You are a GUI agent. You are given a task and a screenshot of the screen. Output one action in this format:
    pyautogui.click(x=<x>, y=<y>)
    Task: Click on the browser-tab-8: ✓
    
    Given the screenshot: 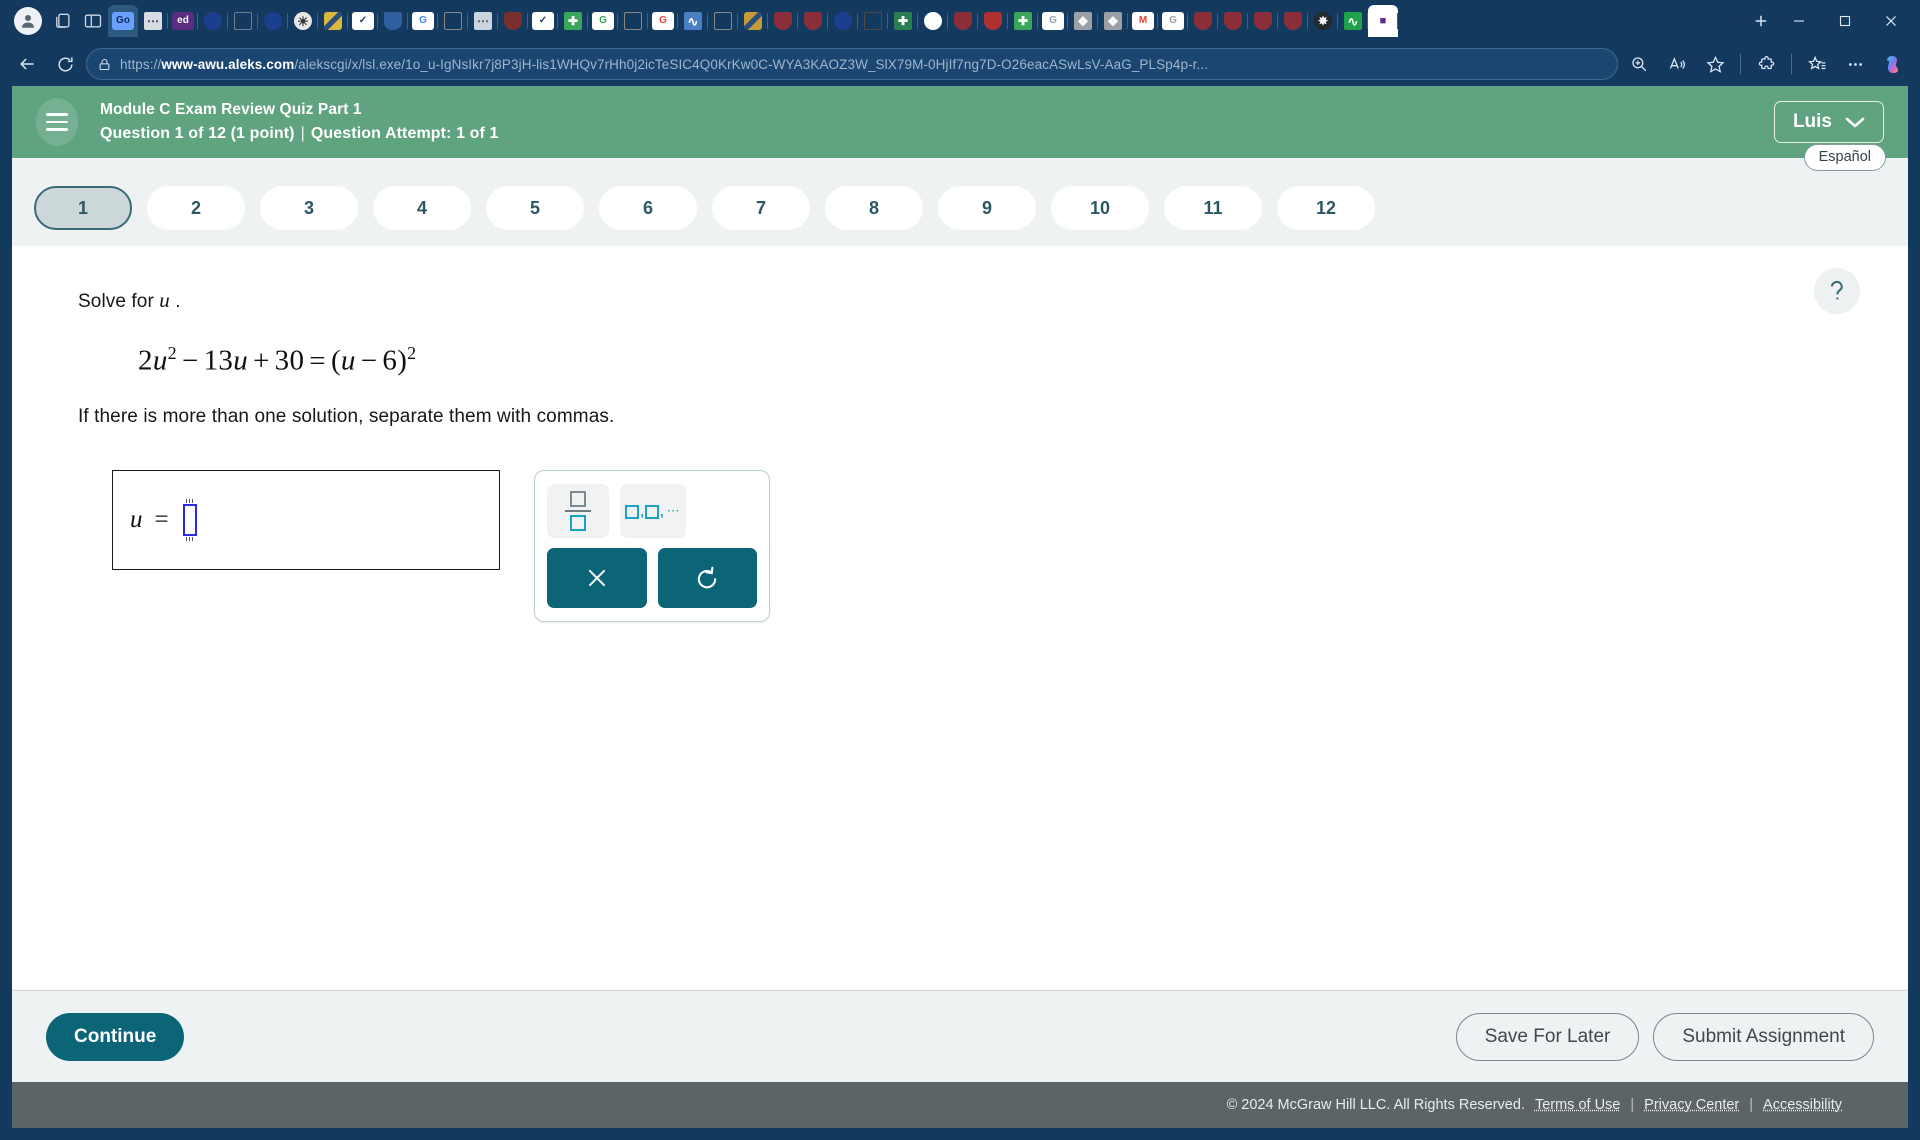 What is the action you would take?
    pyautogui.click(x=363, y=21)
    